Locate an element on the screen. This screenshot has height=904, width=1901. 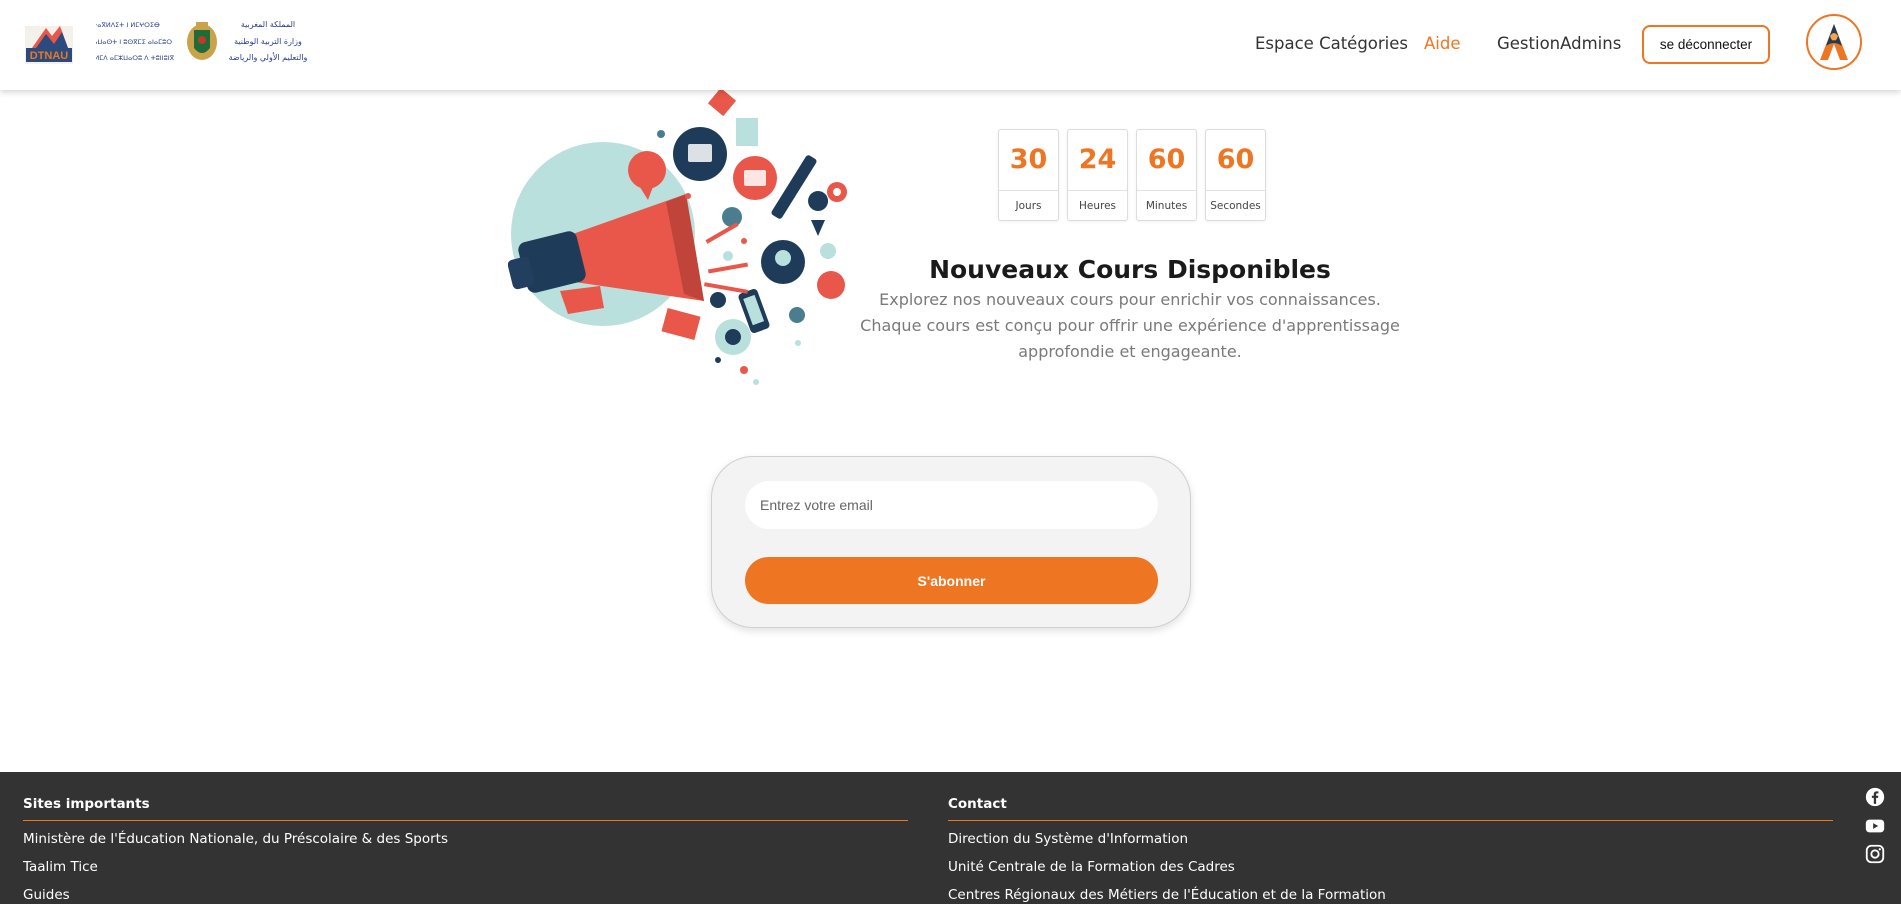
footer-contact-title: Contact is located at coordinates (1390, 808).